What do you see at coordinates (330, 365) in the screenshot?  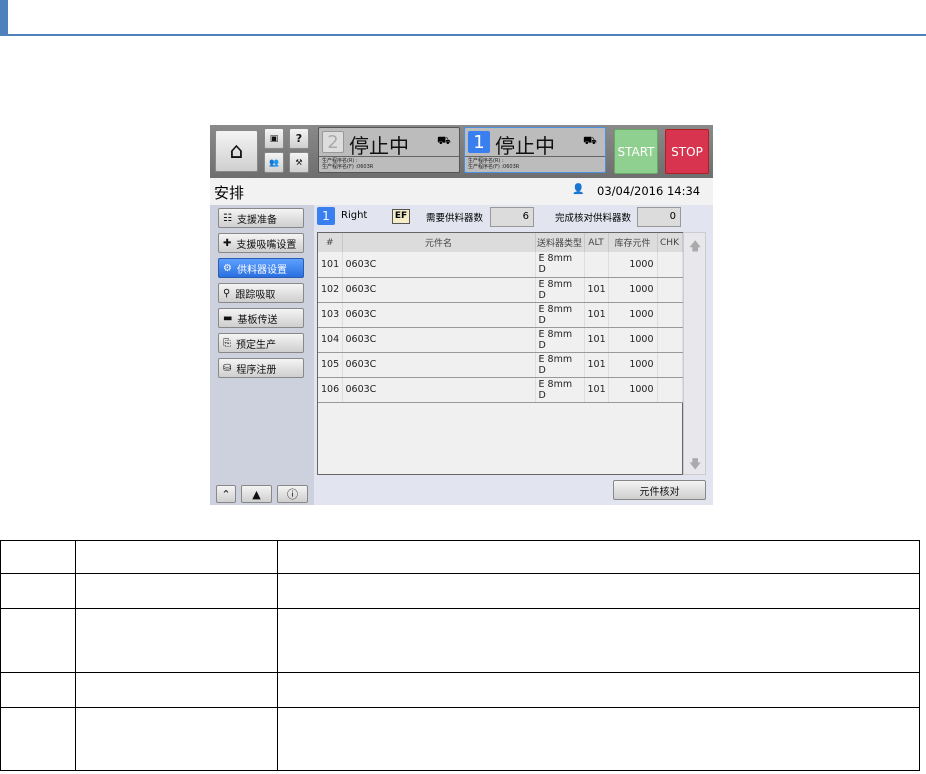 I see `table-cell: 105` at bounding box center [330, 365].